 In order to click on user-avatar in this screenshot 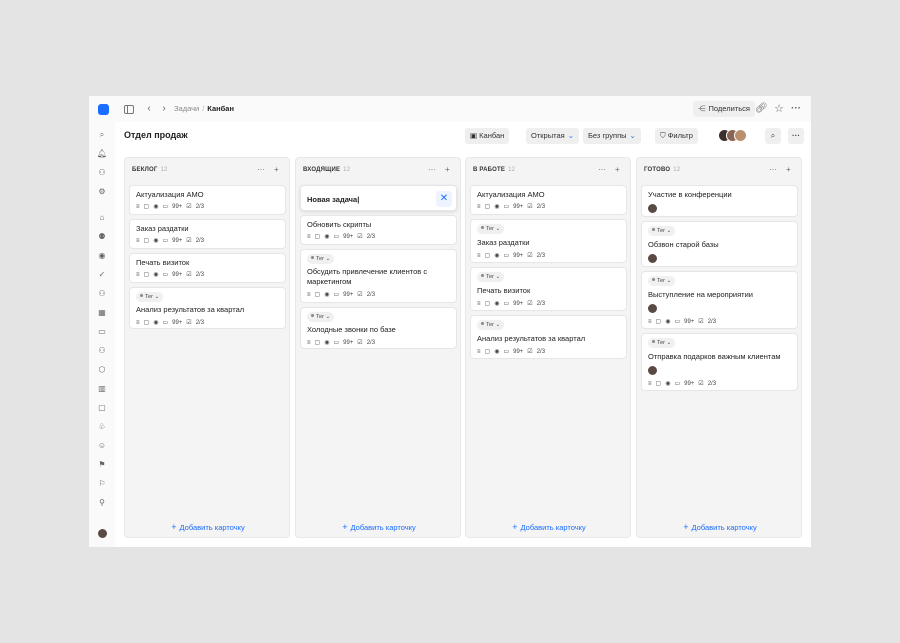, I will do `click(102, 533)`.